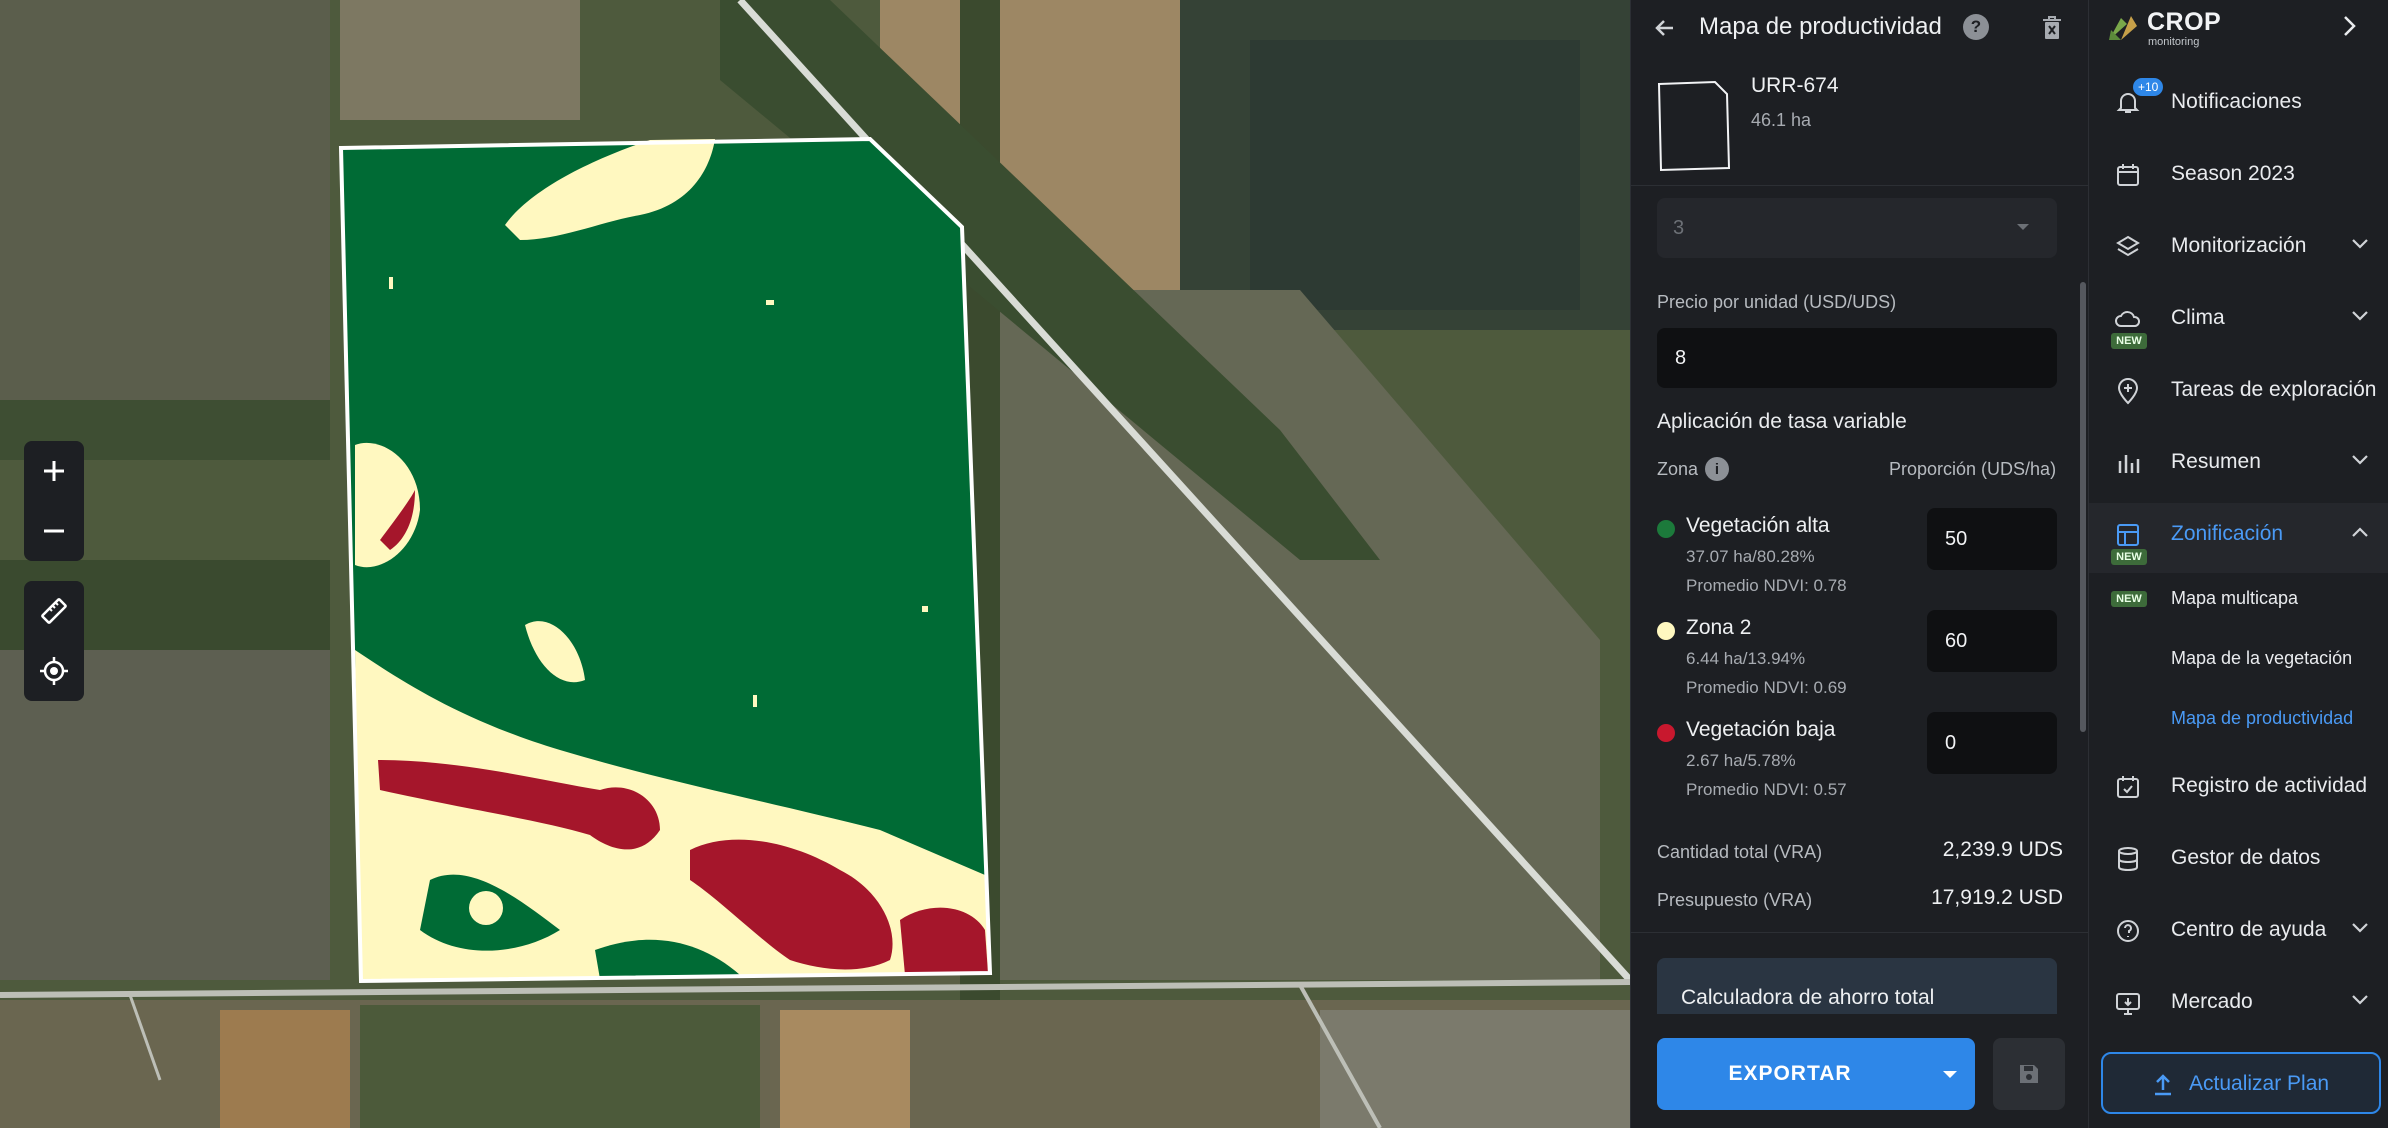  I want to click on field-area: 46.1 ha, so click(1781, 120).